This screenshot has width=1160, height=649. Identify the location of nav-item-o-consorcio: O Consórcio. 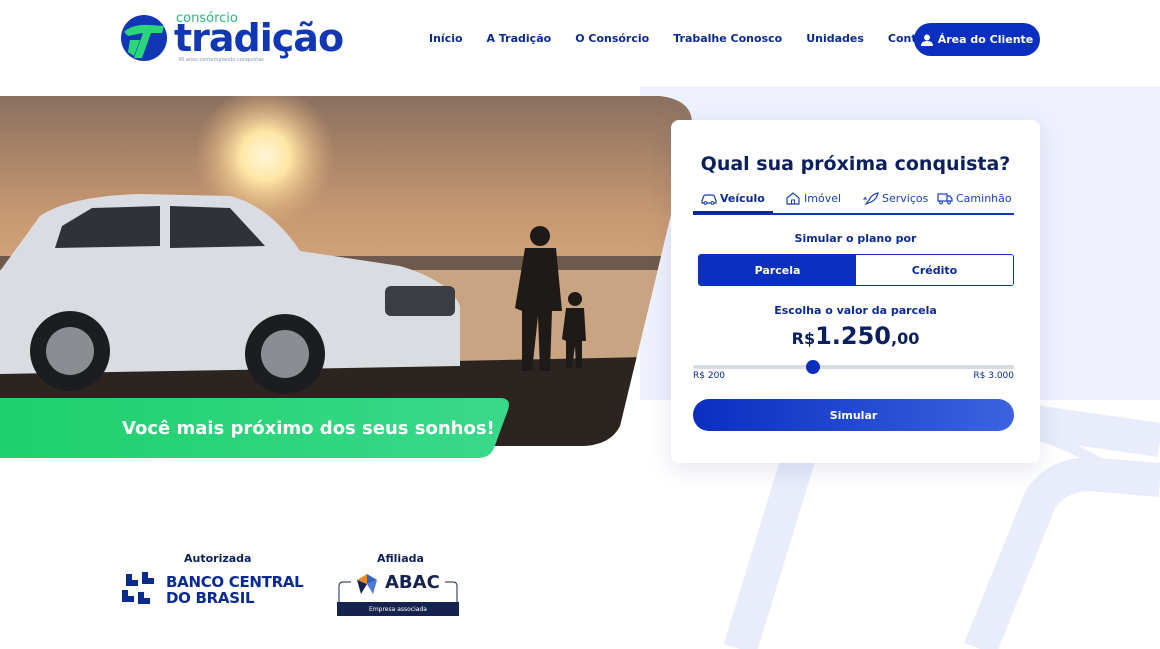
(612, 38).